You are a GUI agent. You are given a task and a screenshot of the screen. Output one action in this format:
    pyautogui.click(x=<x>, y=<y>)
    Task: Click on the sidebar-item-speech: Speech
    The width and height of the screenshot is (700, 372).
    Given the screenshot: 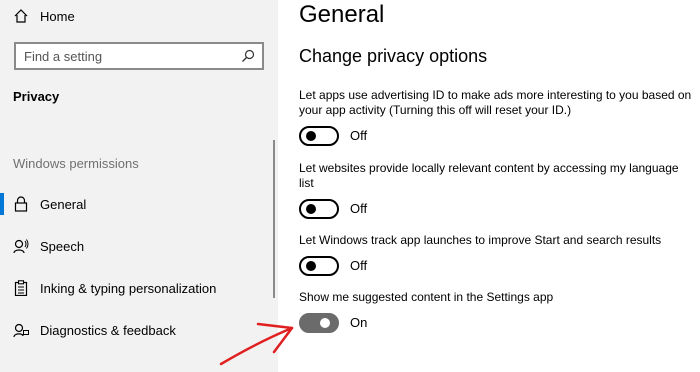 What is the action you would take?
    pyautogui.click(x=139, y=246)
    